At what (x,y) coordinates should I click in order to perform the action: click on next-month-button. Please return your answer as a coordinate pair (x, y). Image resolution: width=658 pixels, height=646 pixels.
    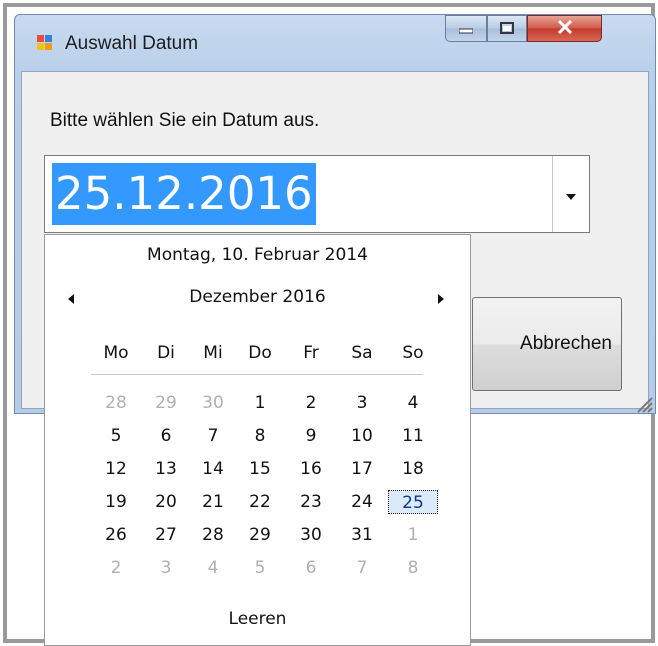
    Looking at the image, I should click on (441, 298).